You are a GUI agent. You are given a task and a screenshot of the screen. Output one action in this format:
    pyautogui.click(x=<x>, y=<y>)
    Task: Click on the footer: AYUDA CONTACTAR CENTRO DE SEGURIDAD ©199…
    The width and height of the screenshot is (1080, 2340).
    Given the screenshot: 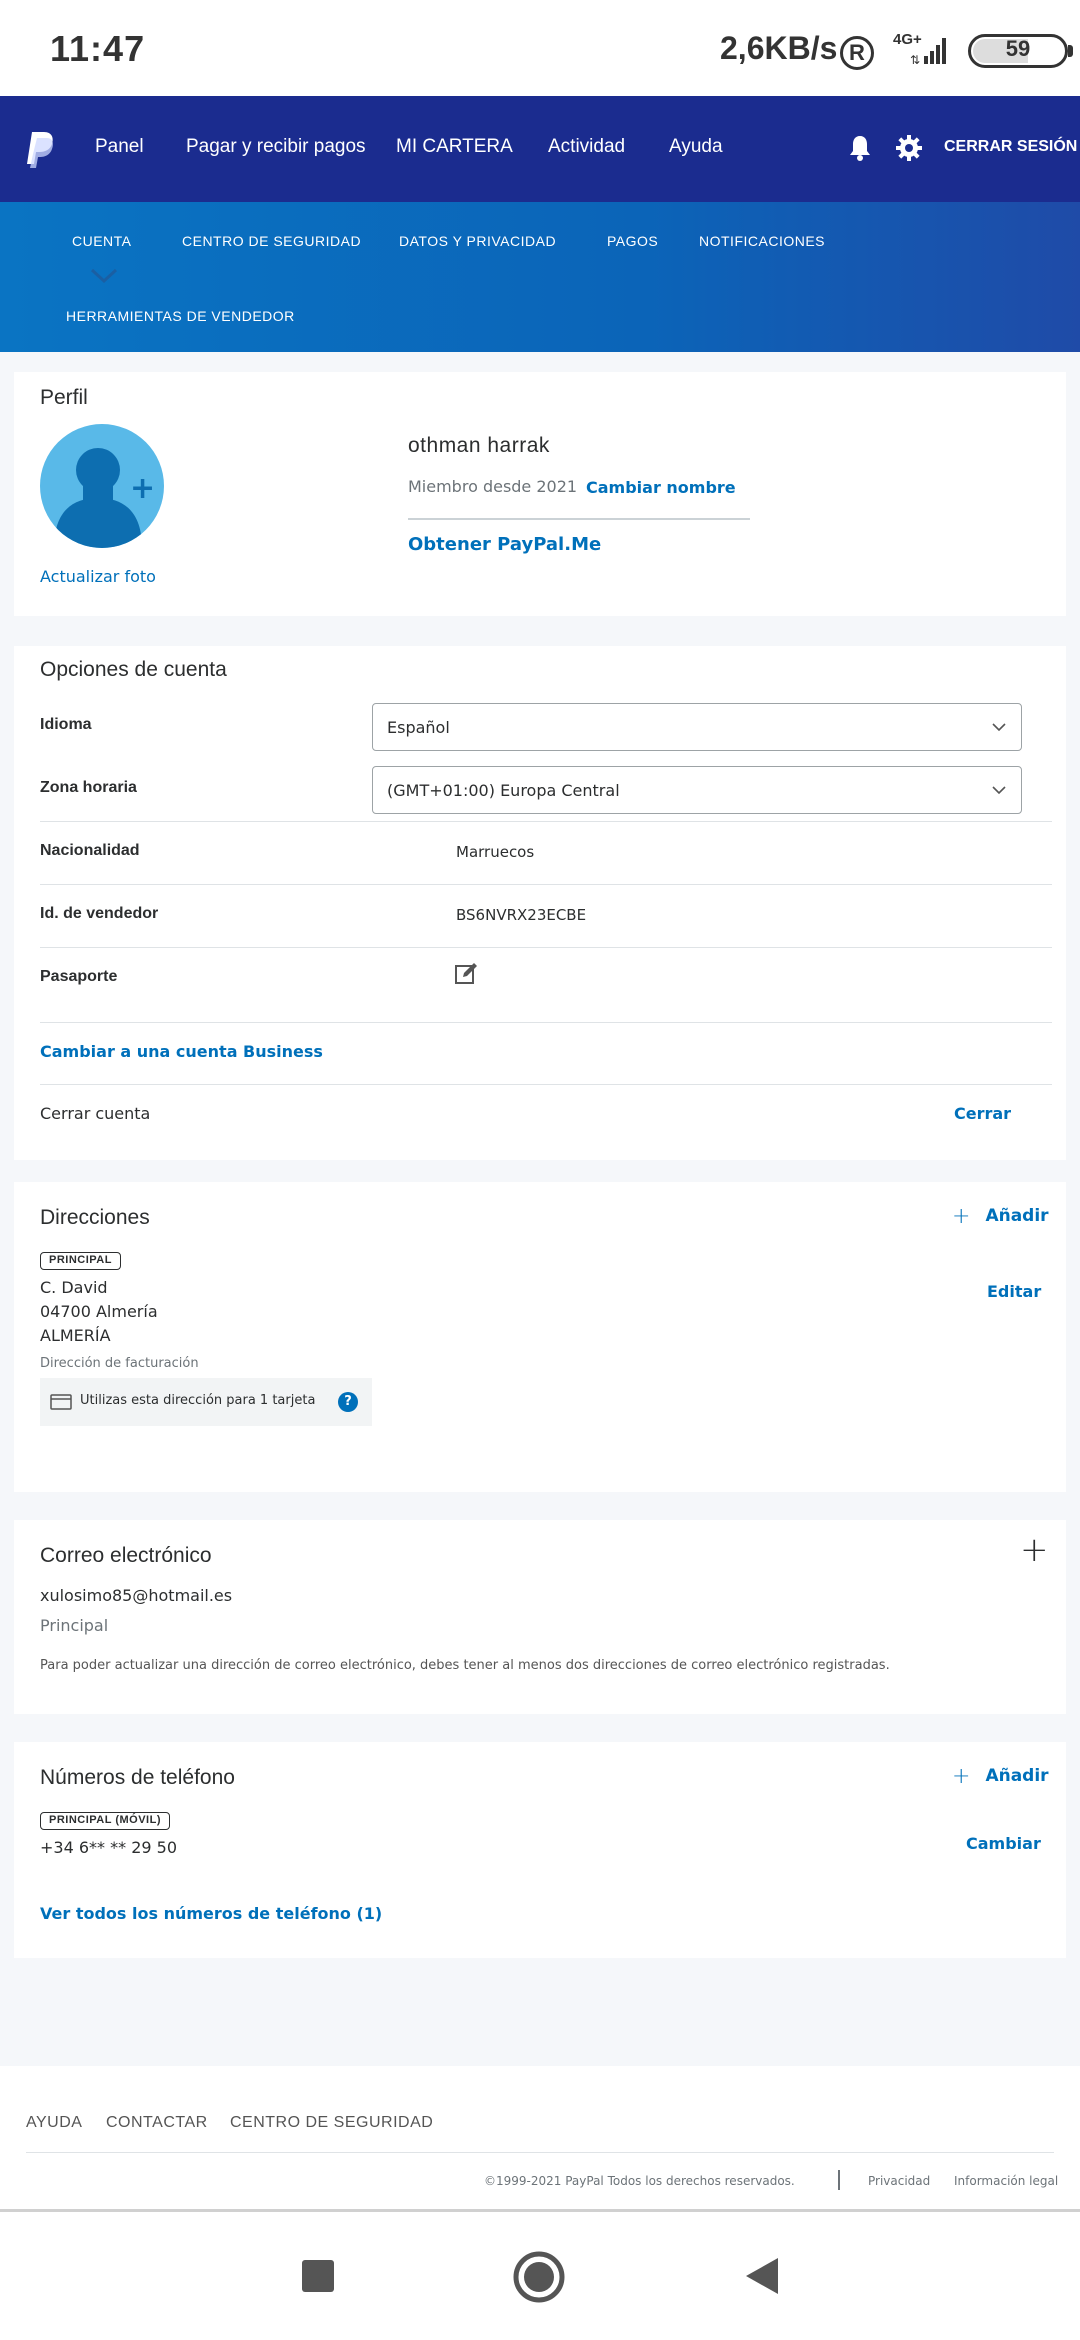 What is the action you would take?
    pyautogui.click(x=540, y=2138)
    